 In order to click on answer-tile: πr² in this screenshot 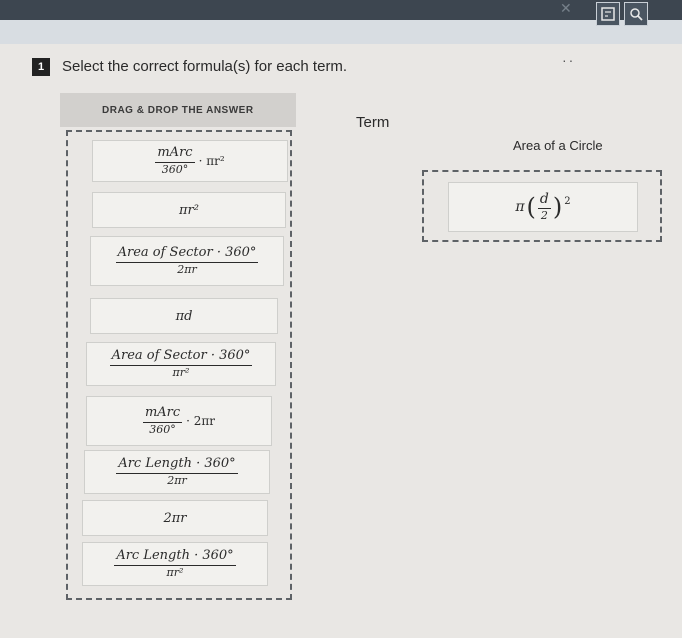, I will do `click(189, 210)`.